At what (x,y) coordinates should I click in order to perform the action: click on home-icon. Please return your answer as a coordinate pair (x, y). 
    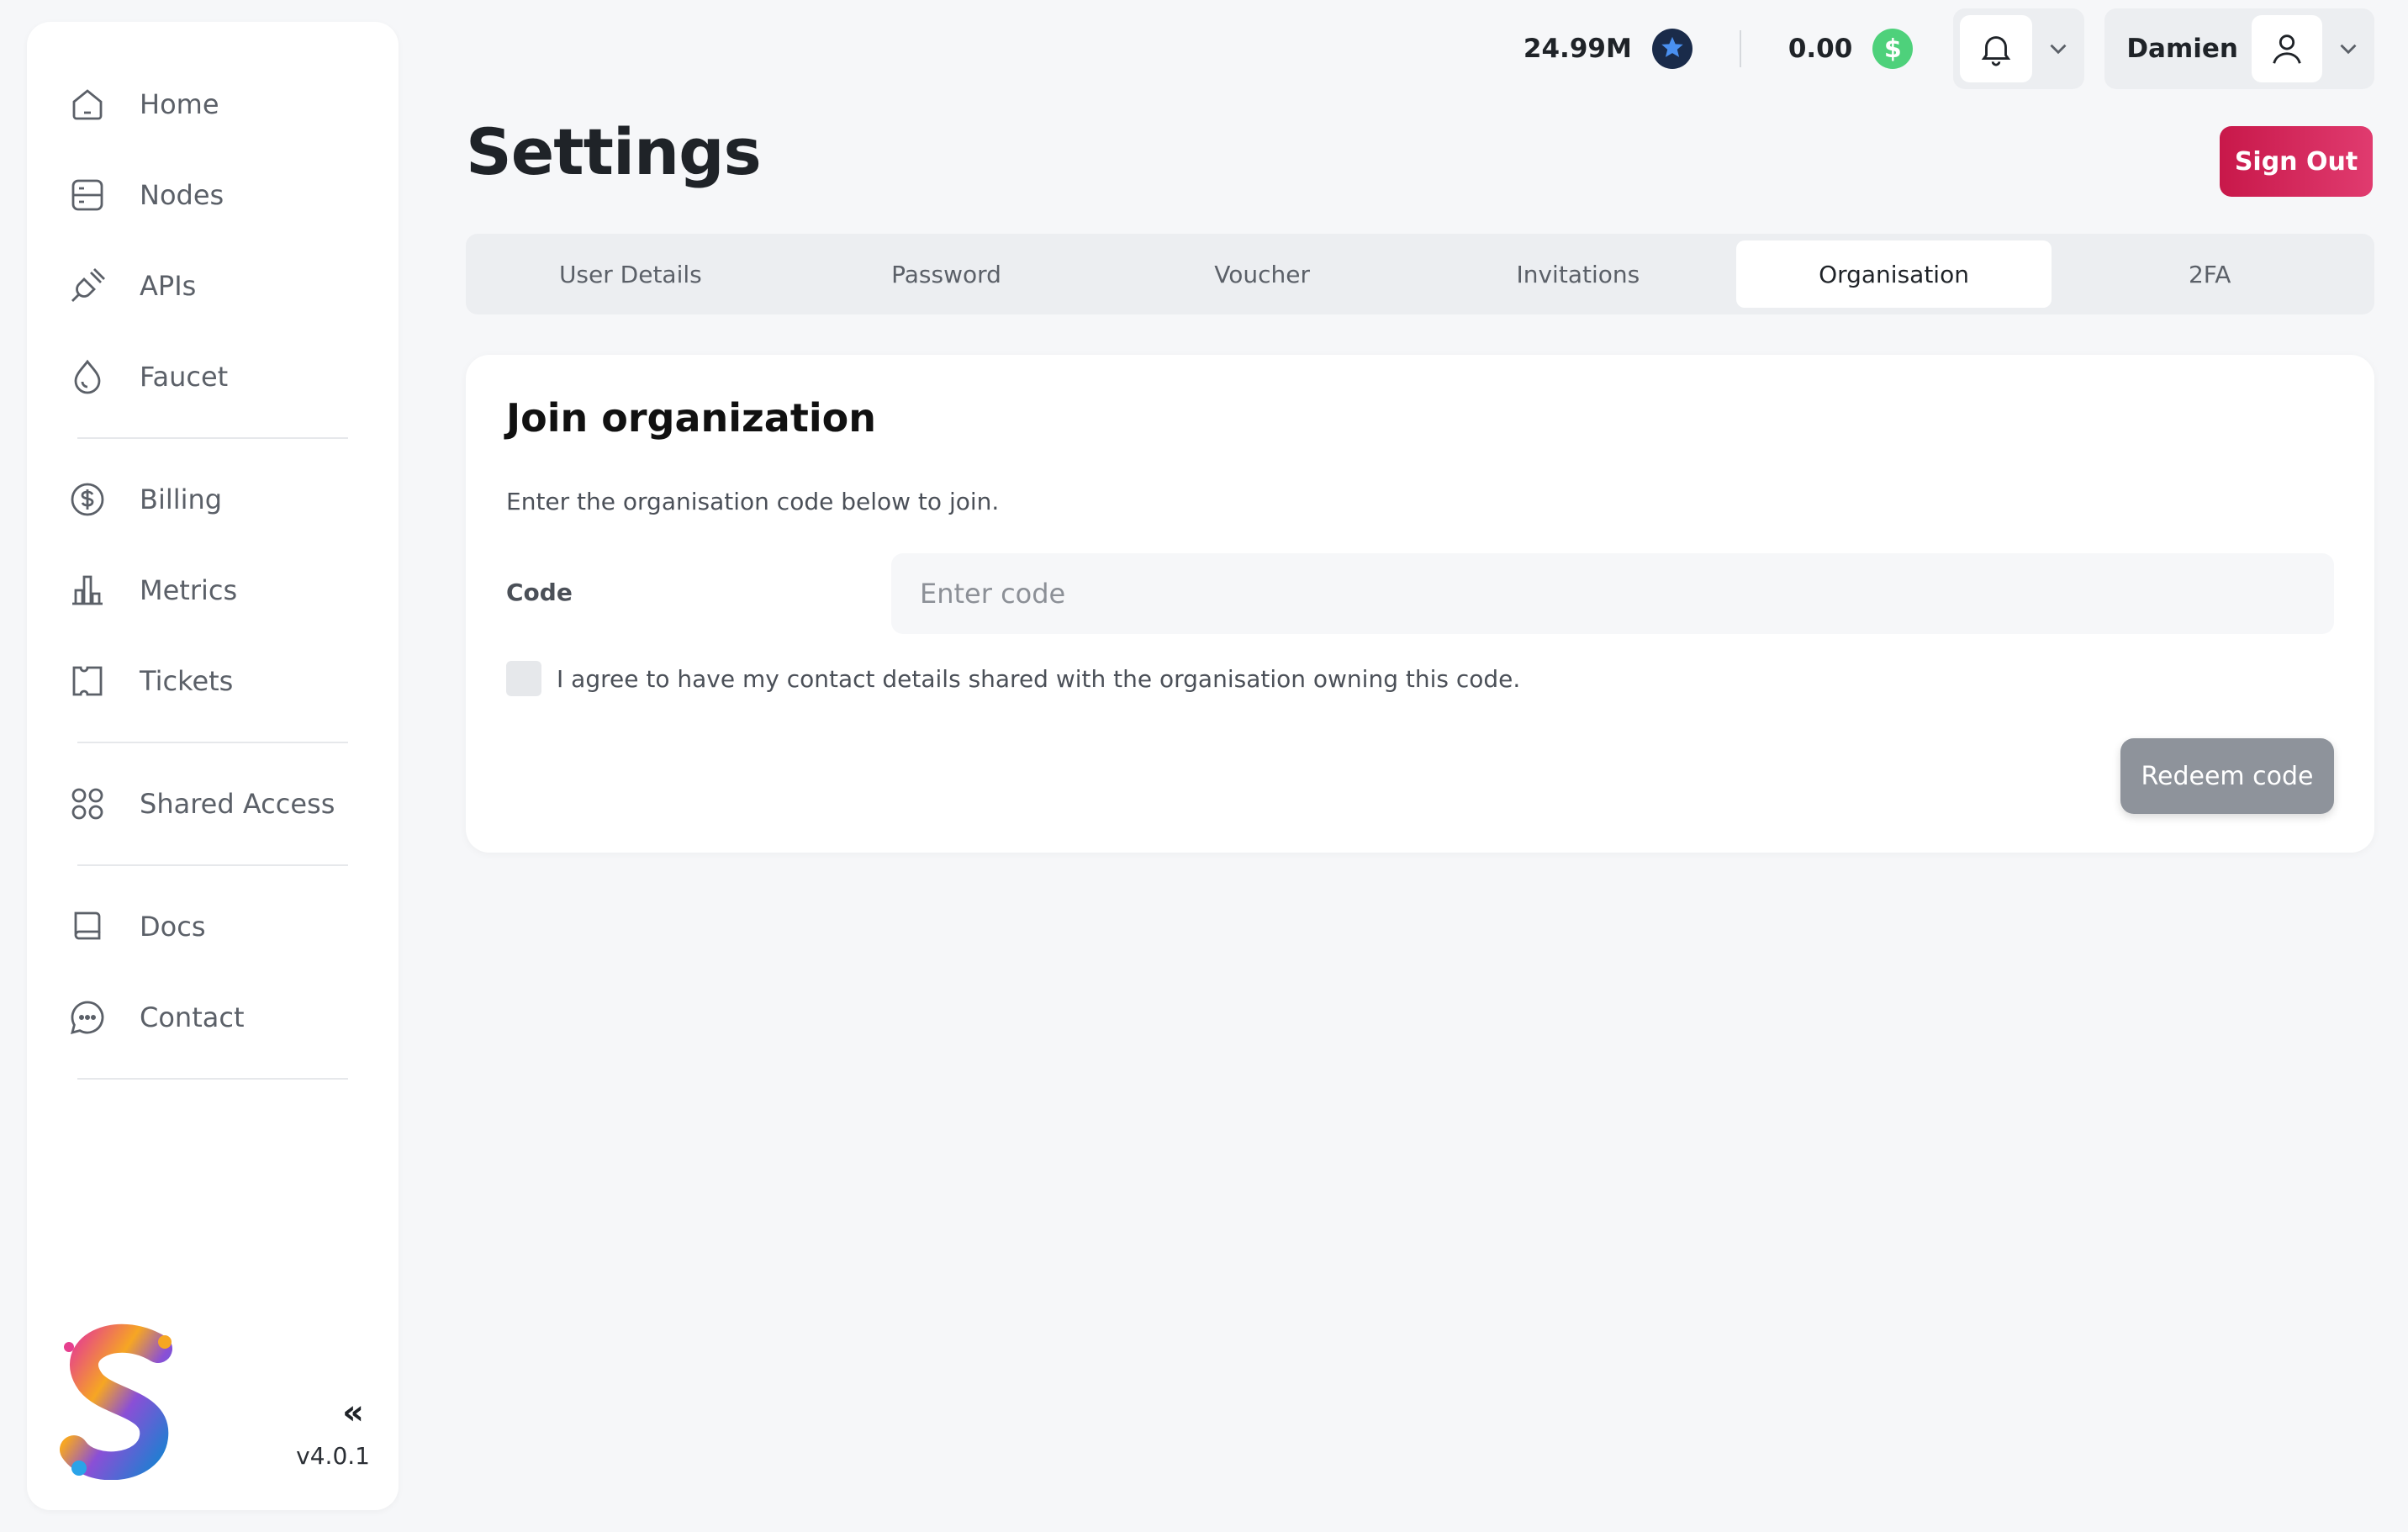
    Looking at the image, I should click on (87, 104).